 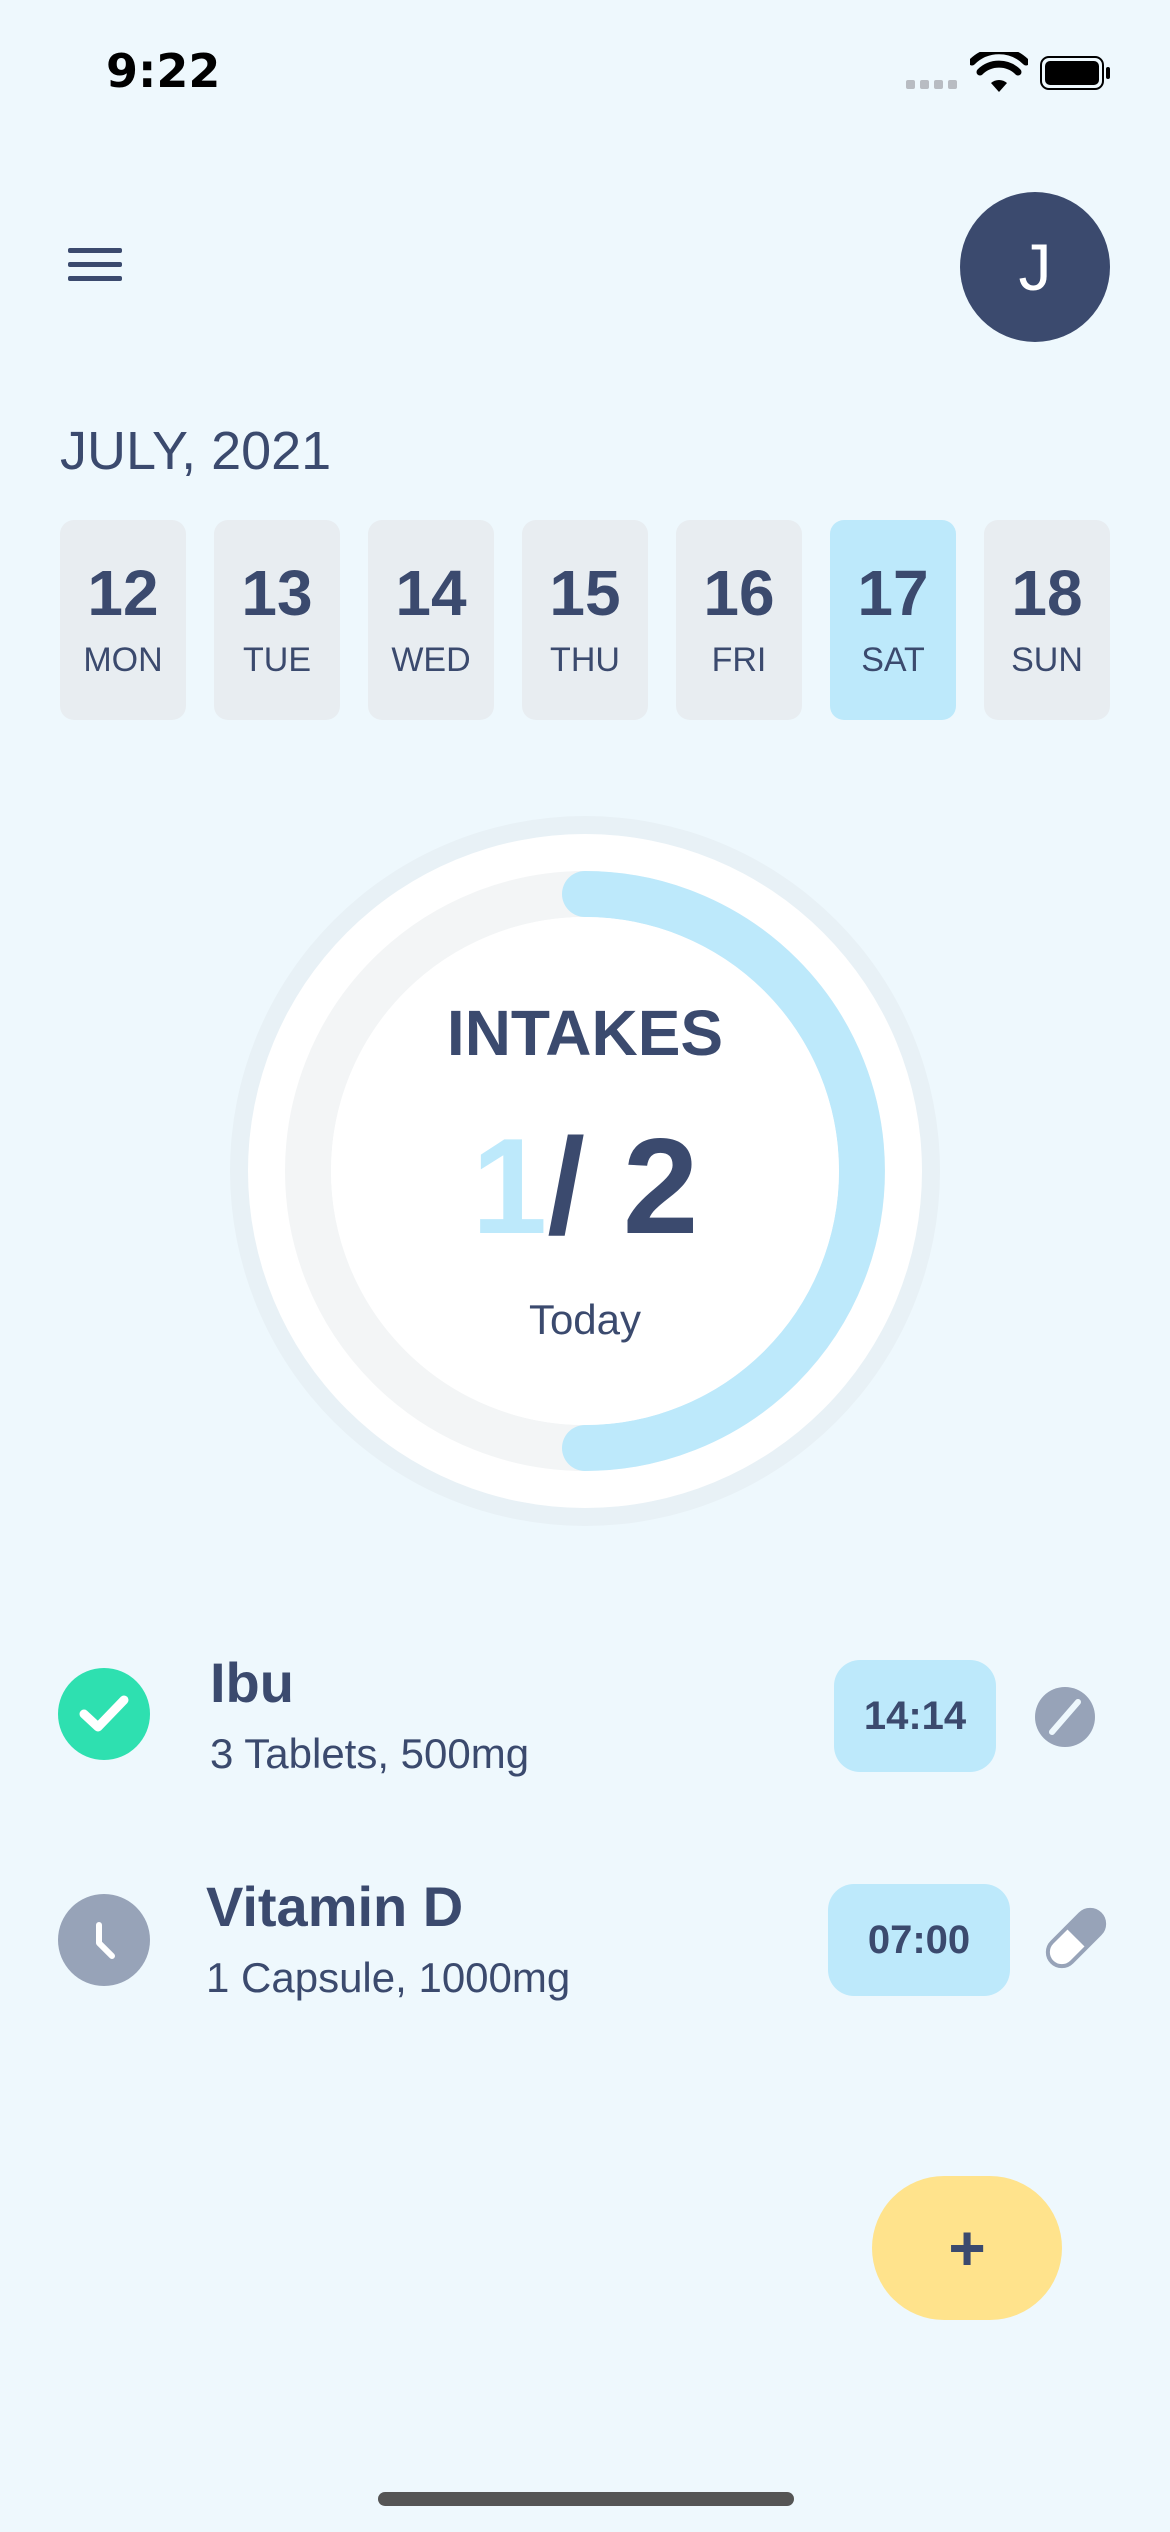 What do you see at coordinates (1076, 1938) in the screenshot?
I see `capsule-icon` at bounding box center [1076, 1938].